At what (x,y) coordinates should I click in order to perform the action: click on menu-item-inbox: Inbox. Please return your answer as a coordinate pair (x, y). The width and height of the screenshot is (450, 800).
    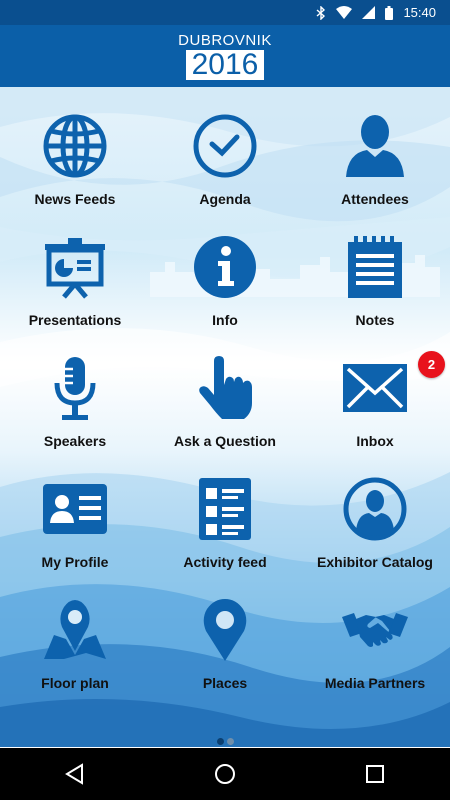
    Looking at the image, I should click on (375, 389).